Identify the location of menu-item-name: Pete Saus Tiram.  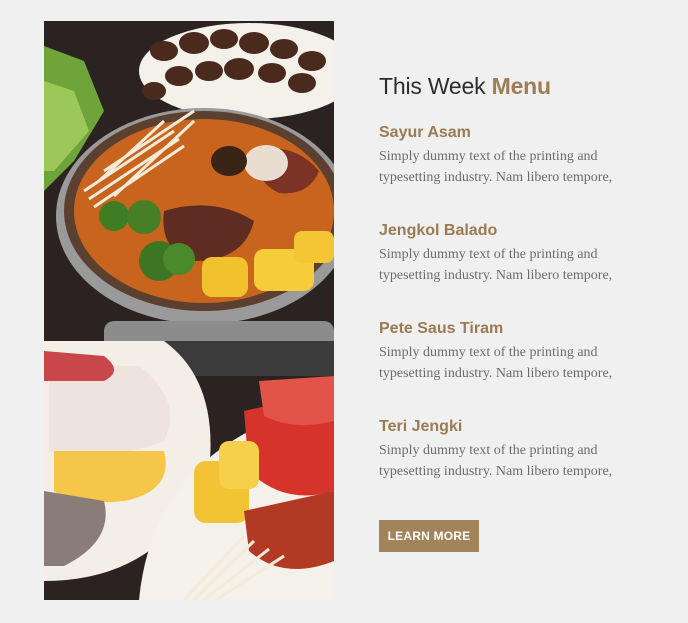
(441, 328).